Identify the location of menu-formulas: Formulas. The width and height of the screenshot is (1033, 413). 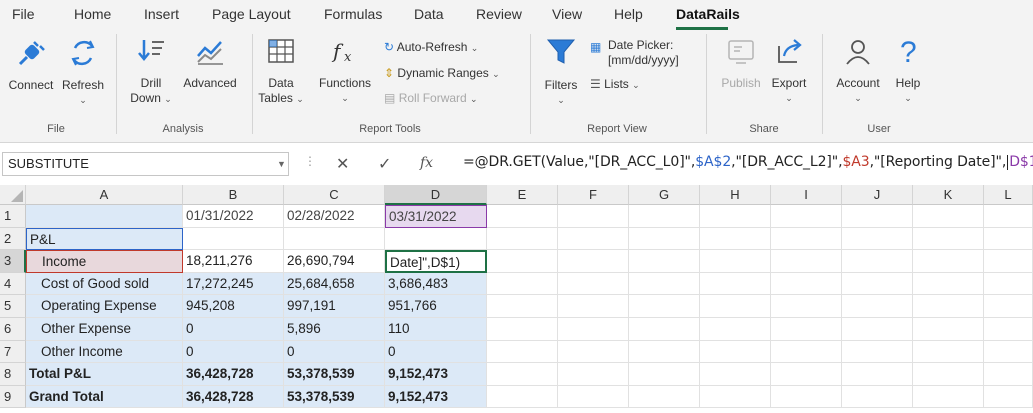
(353, 14).